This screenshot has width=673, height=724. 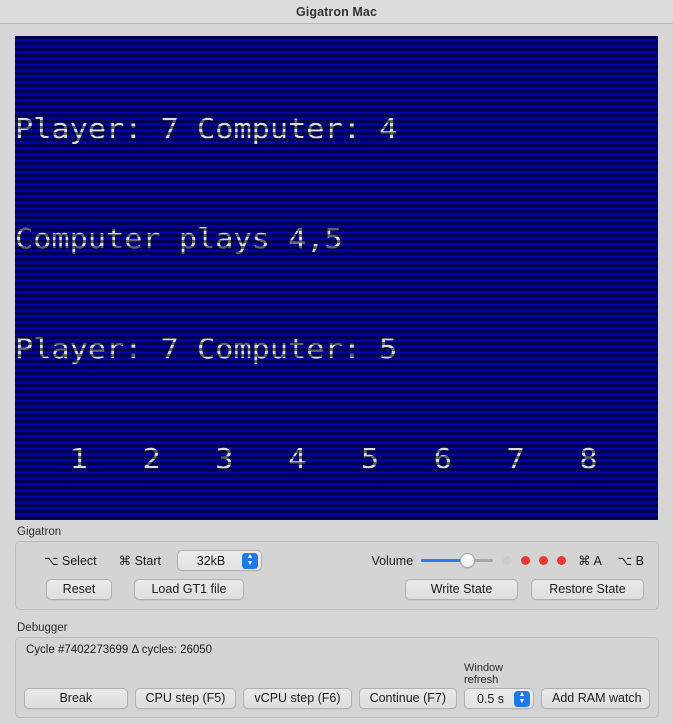 What do you see at coordinates (297, 698) in the screenshot?
I see `vcpu-step-button: vCPU step (F6)` at bounding box center [297, 698].